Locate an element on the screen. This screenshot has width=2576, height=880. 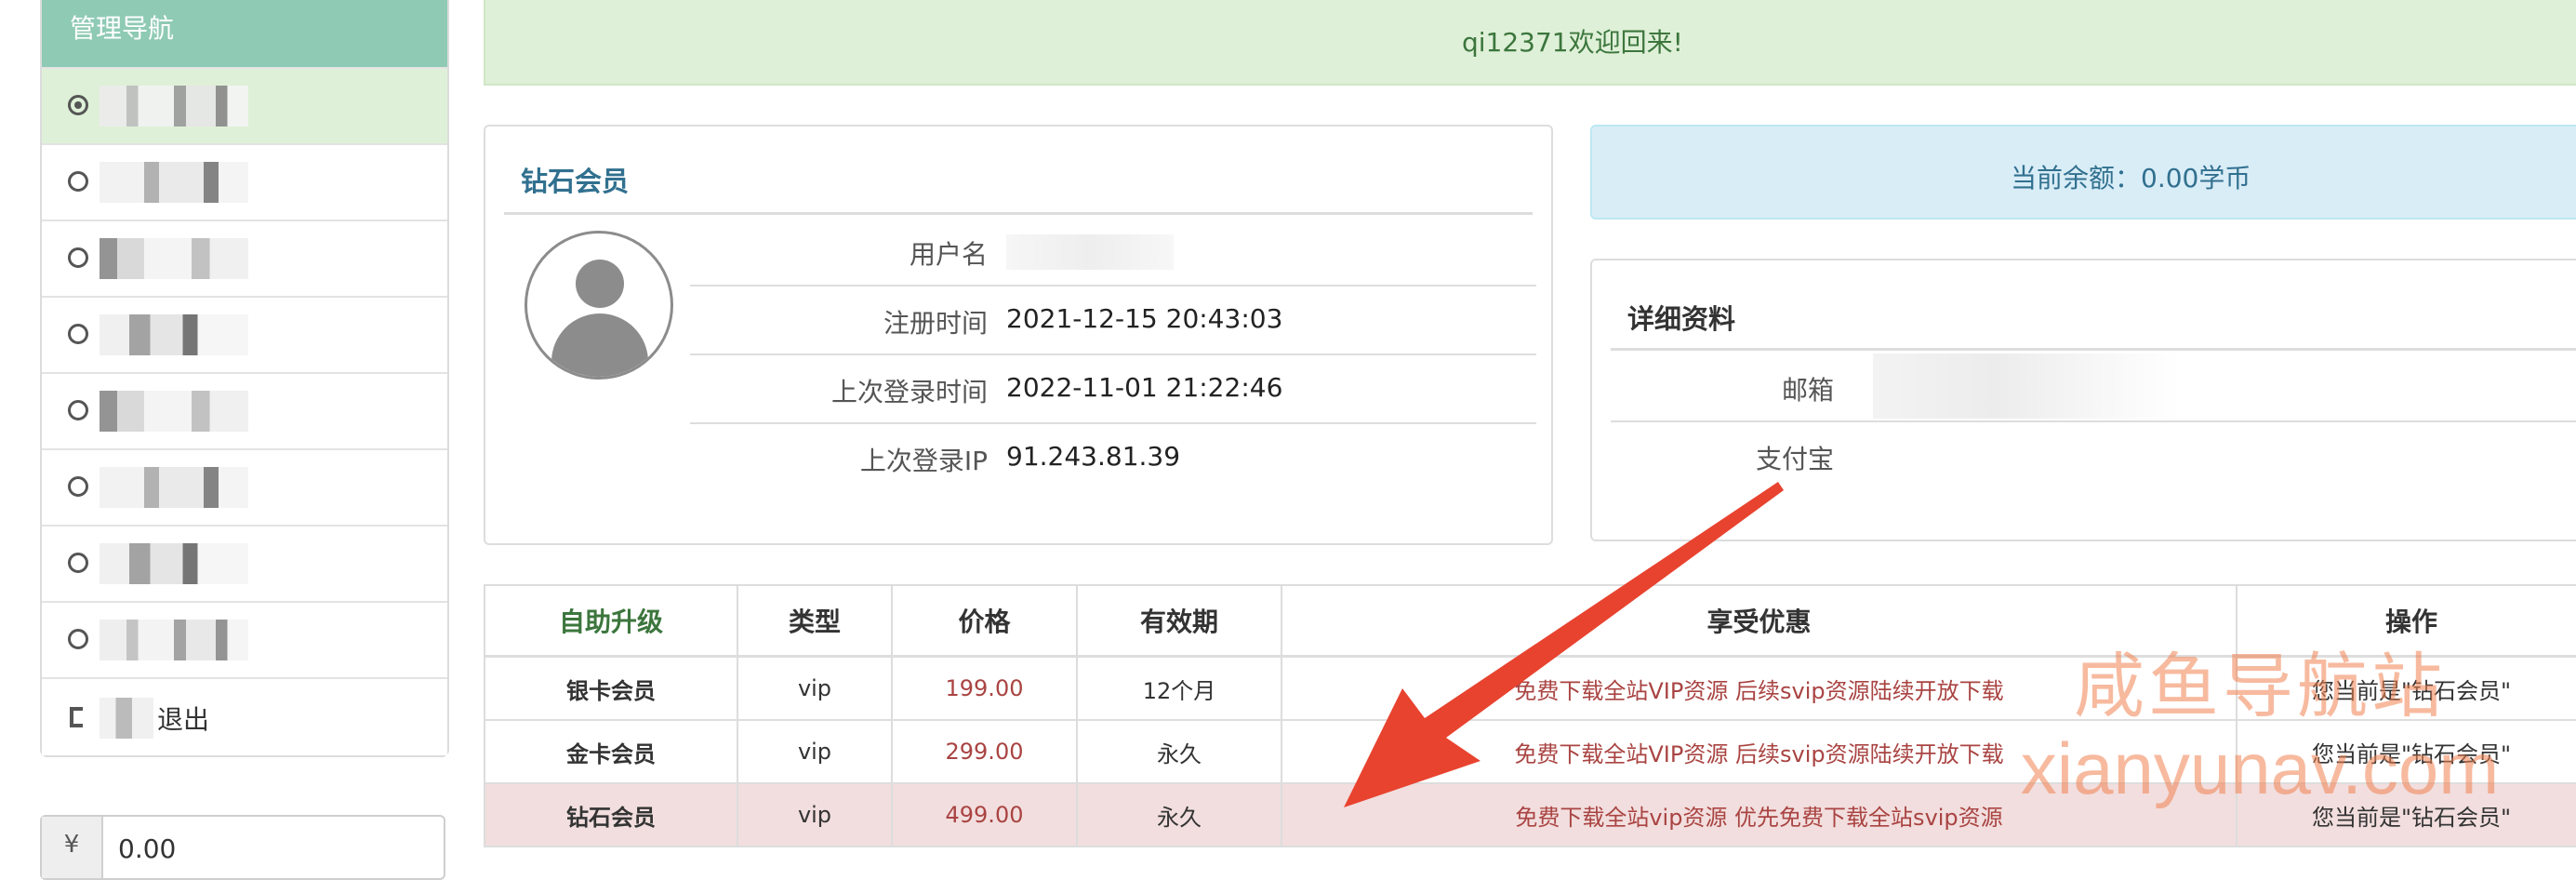
avatar-user-icon is located at coordinates (600, 284).